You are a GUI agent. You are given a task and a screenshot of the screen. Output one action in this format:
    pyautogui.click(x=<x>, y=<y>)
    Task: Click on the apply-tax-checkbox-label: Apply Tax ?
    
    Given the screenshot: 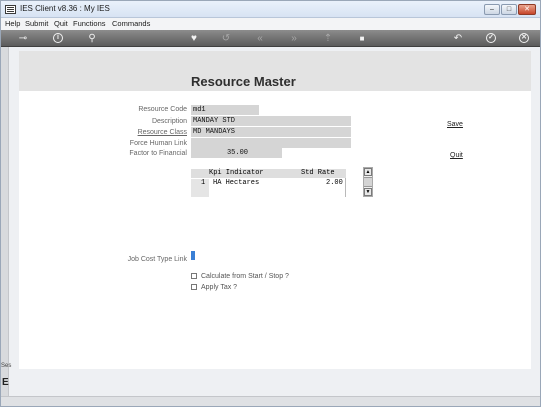 What is the action you would take?
    pyautogui.click(x=219, y=287)
    